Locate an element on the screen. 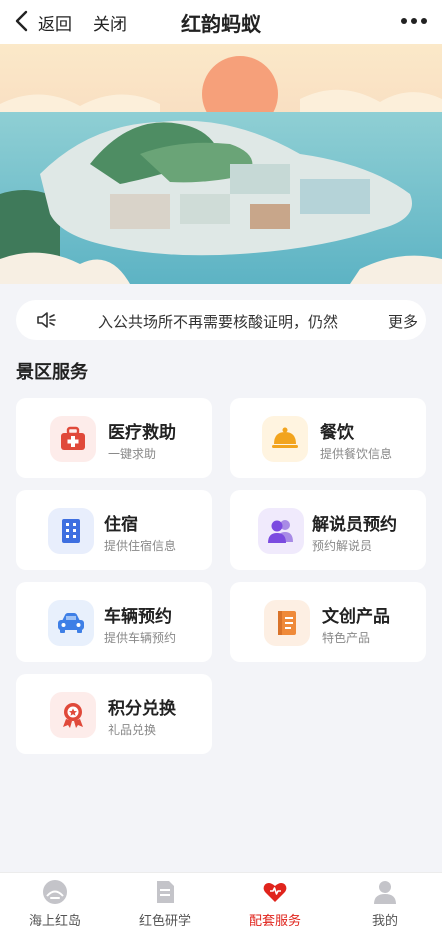 The height and width of the screenshot is (934, 442). service-title: 解说员预约 is located at coordinates (354, 525).